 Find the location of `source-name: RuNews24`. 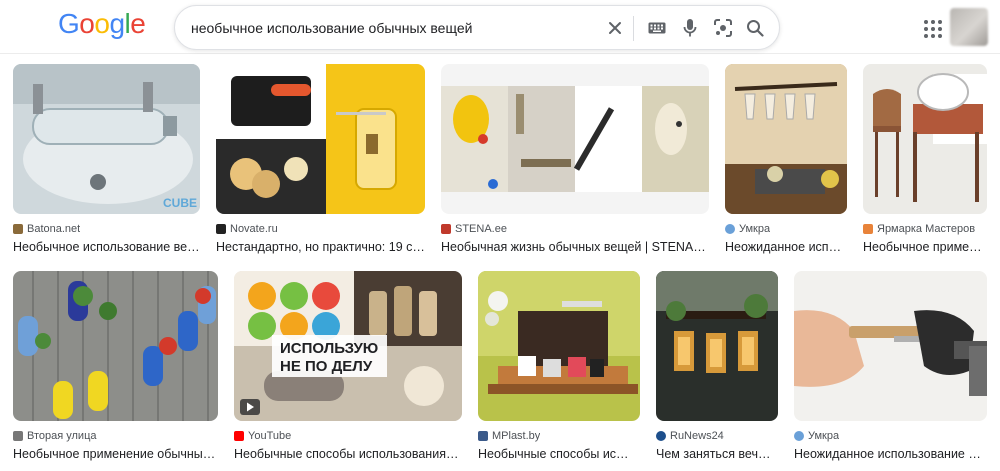

source-name: RuNews24 is located at coordinates (697, 436).